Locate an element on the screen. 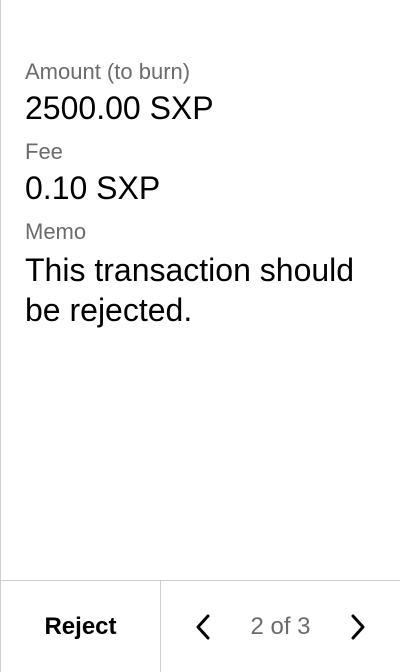 Image resolution: width=400 pixels, height=672 pixels. chevron-left-icon is located at coordinates (203, 626).